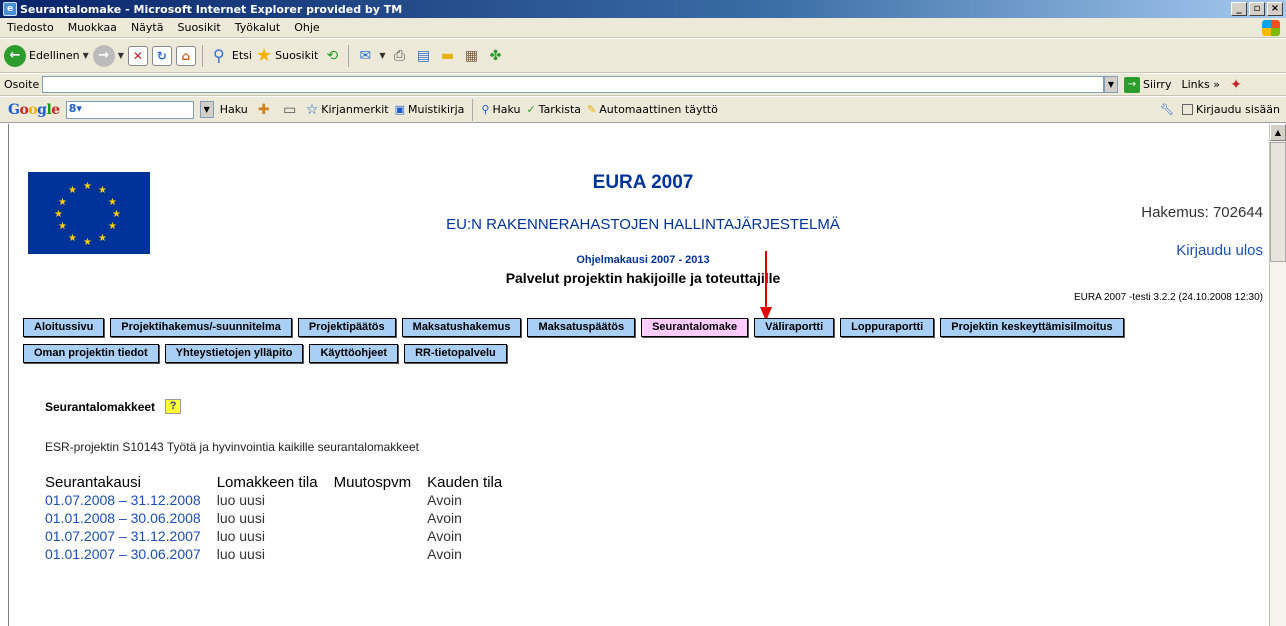 The height and width of the screenshot is (626, 1286). What do you see at coordinates (306, 27) in the screenshot?
I see `menu-help: Ohje` at bounding box center [306, 27].